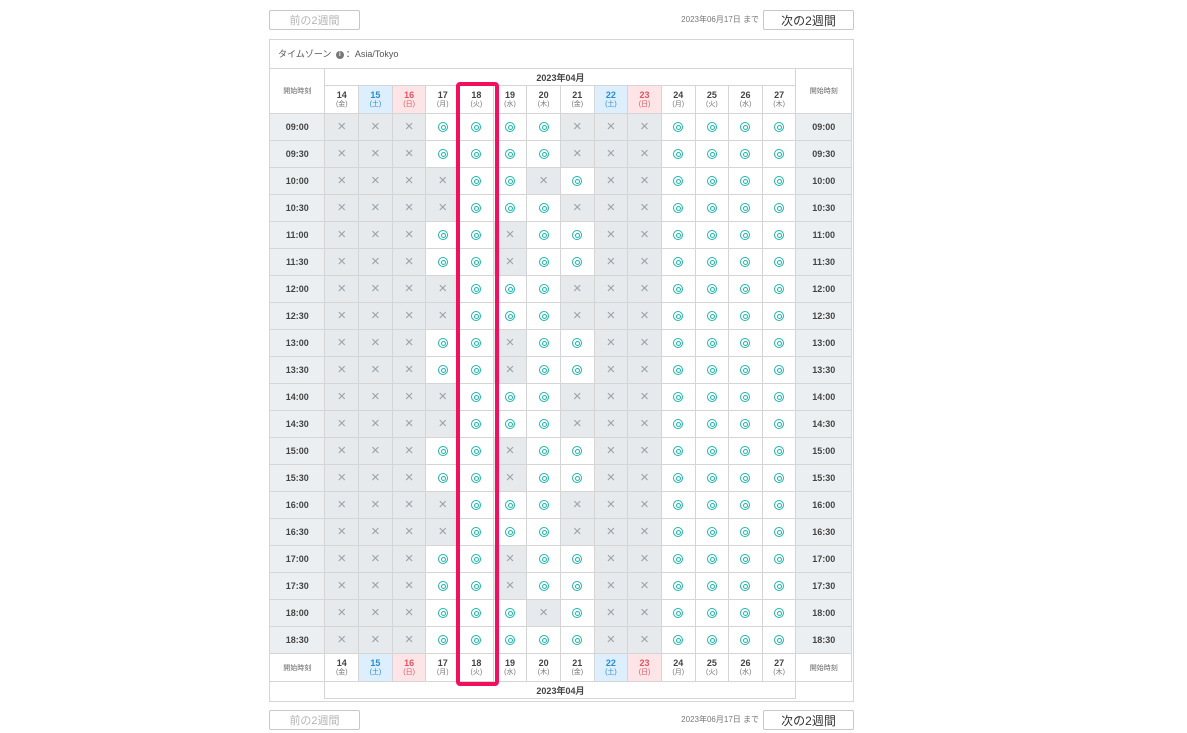  Describe the element at coordinates (339, 55) in the screenshot. I see `info-icon: i` at that location.